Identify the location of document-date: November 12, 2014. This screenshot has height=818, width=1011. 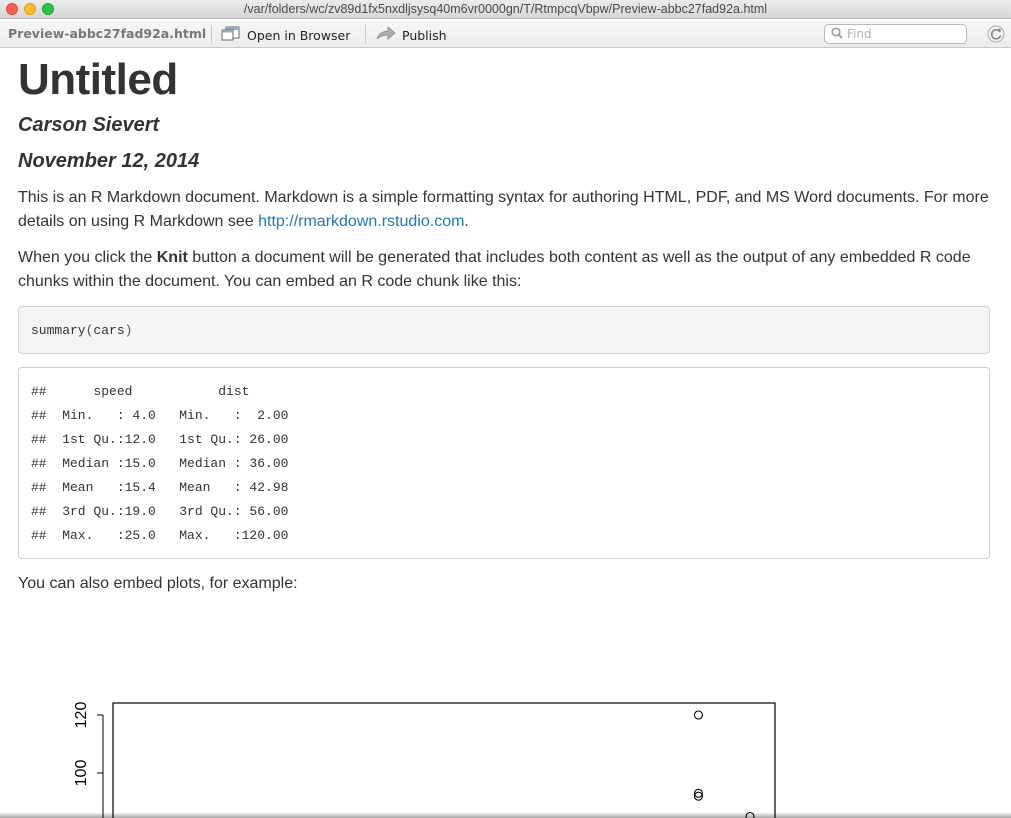
(109, 161).